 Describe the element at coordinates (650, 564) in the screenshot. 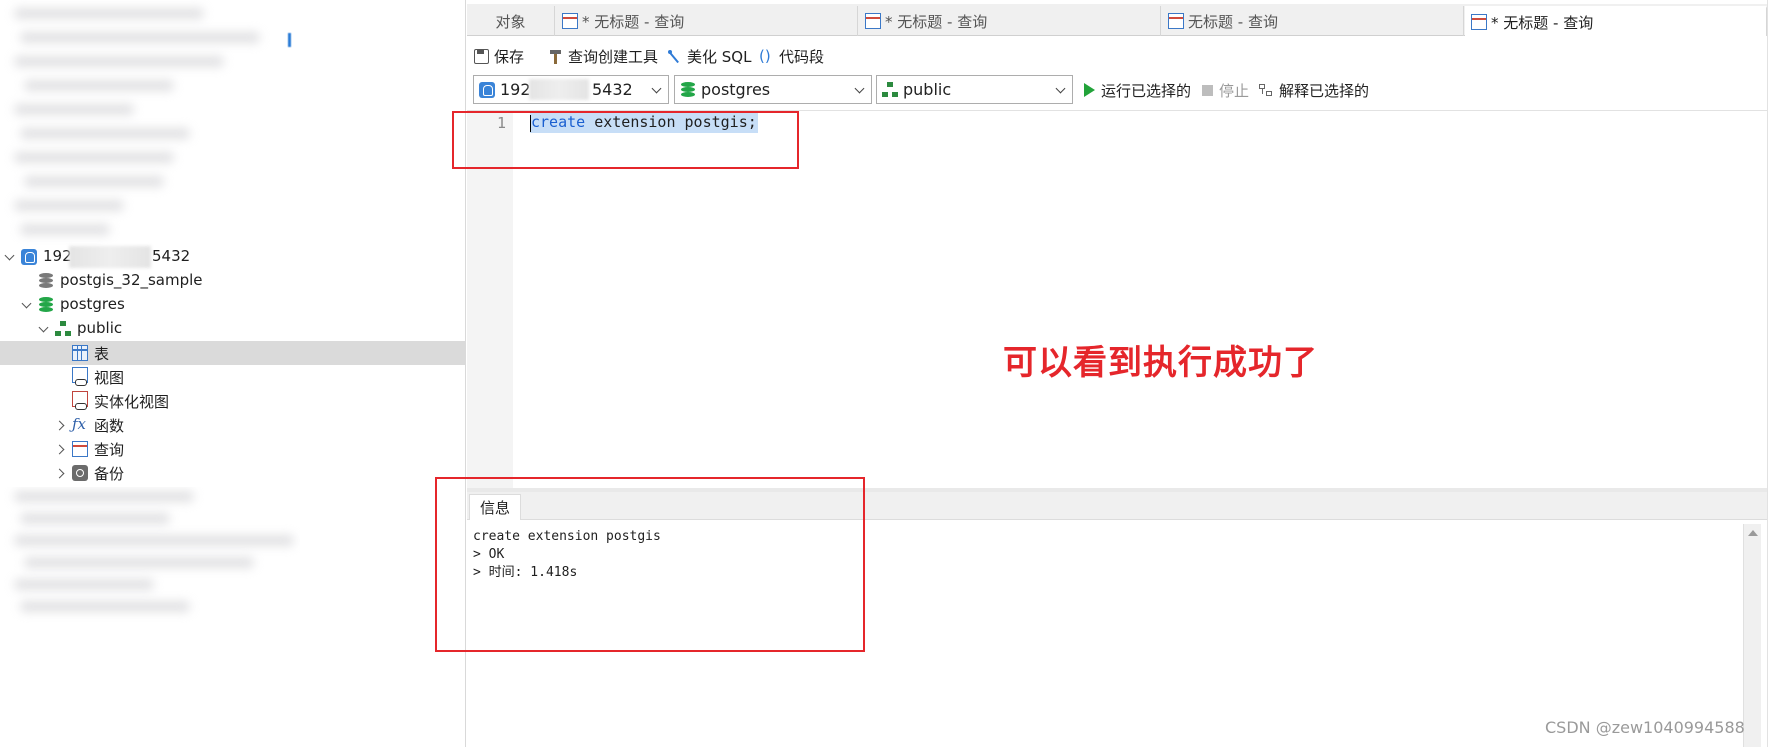

I see `annotation-box-result` at that location.